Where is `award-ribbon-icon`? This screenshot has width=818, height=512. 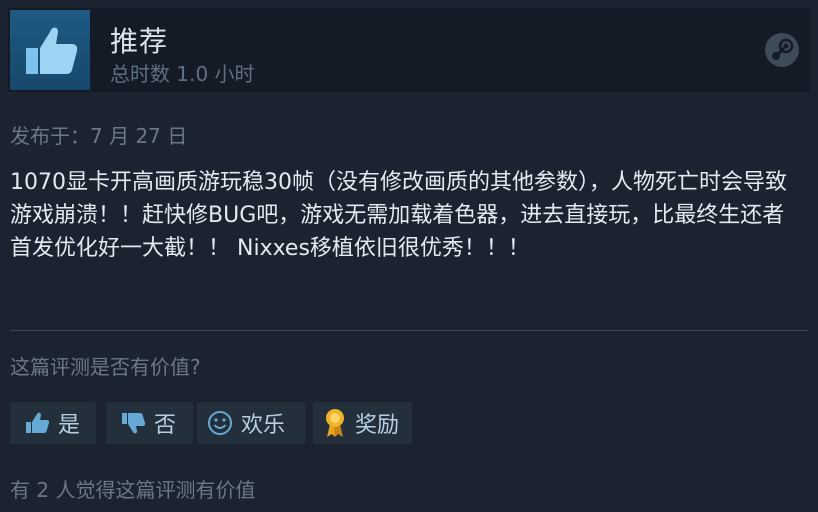
award-ribbon-icon is located at coordinates (335, 423).